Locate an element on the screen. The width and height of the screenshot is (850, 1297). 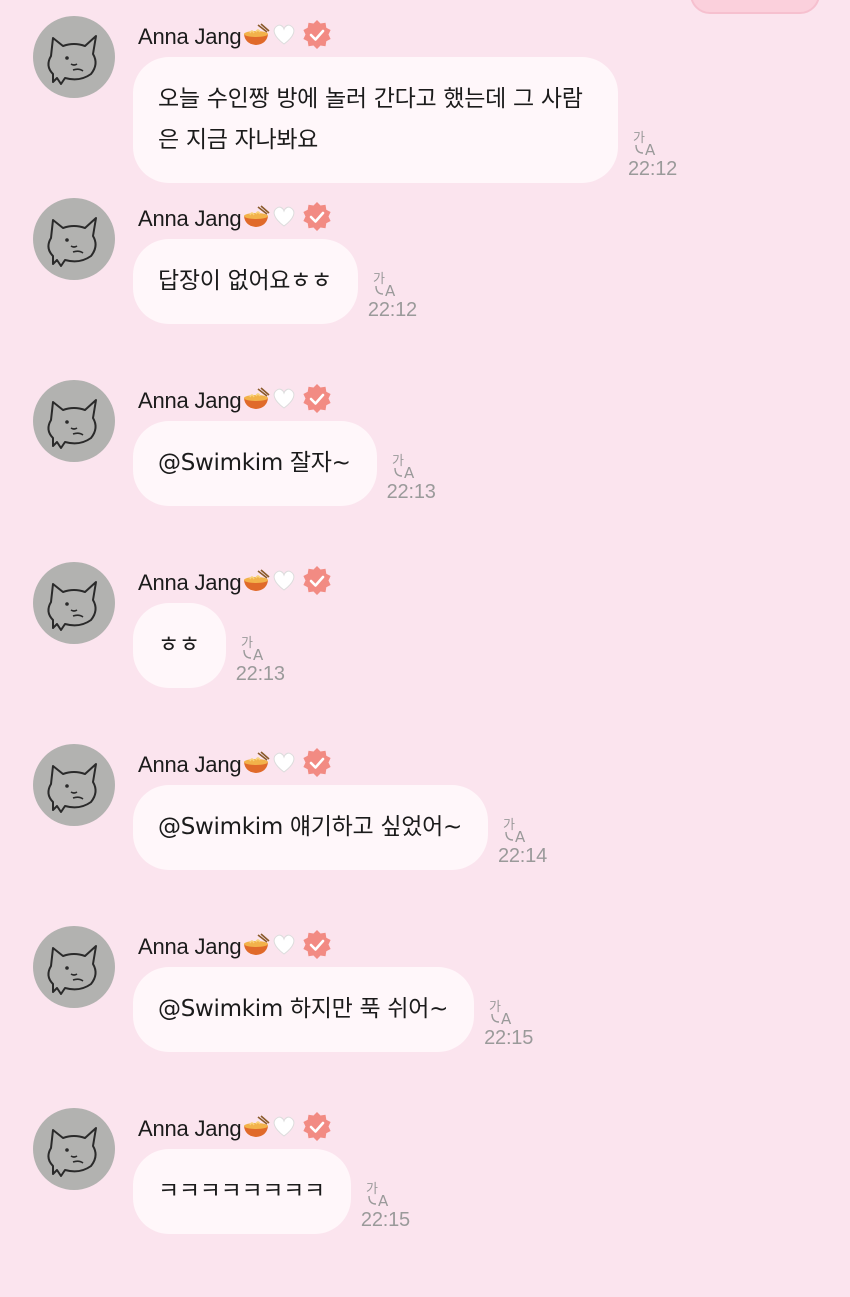
message-item: Anna Jang @Swimkim 얘기하고 싶었어~ 가A 22:14 is located at coordinates (425, 835).